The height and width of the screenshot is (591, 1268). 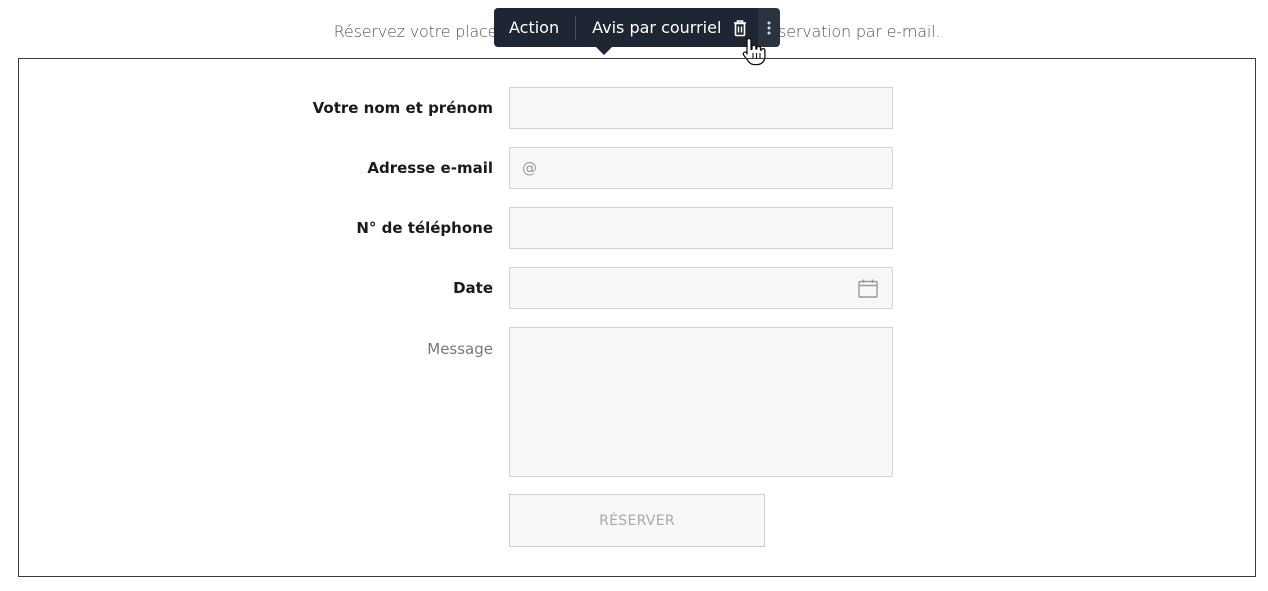 What do you see at coordinates (637, 520) in the screenshot?
I see `reserve-button: RÉSERVER` at bounding box center [637, 520].